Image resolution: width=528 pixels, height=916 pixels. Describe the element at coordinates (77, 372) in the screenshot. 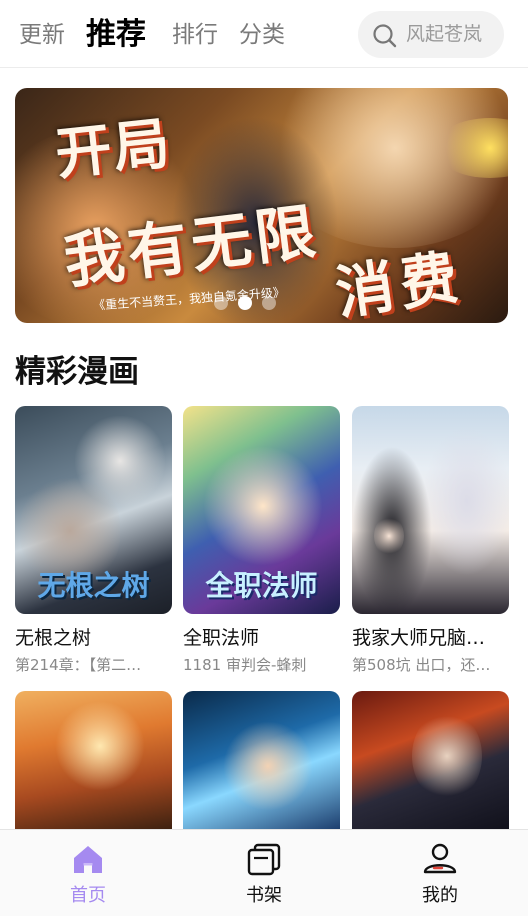

I see `section-title: 精彩漫画` at that location.